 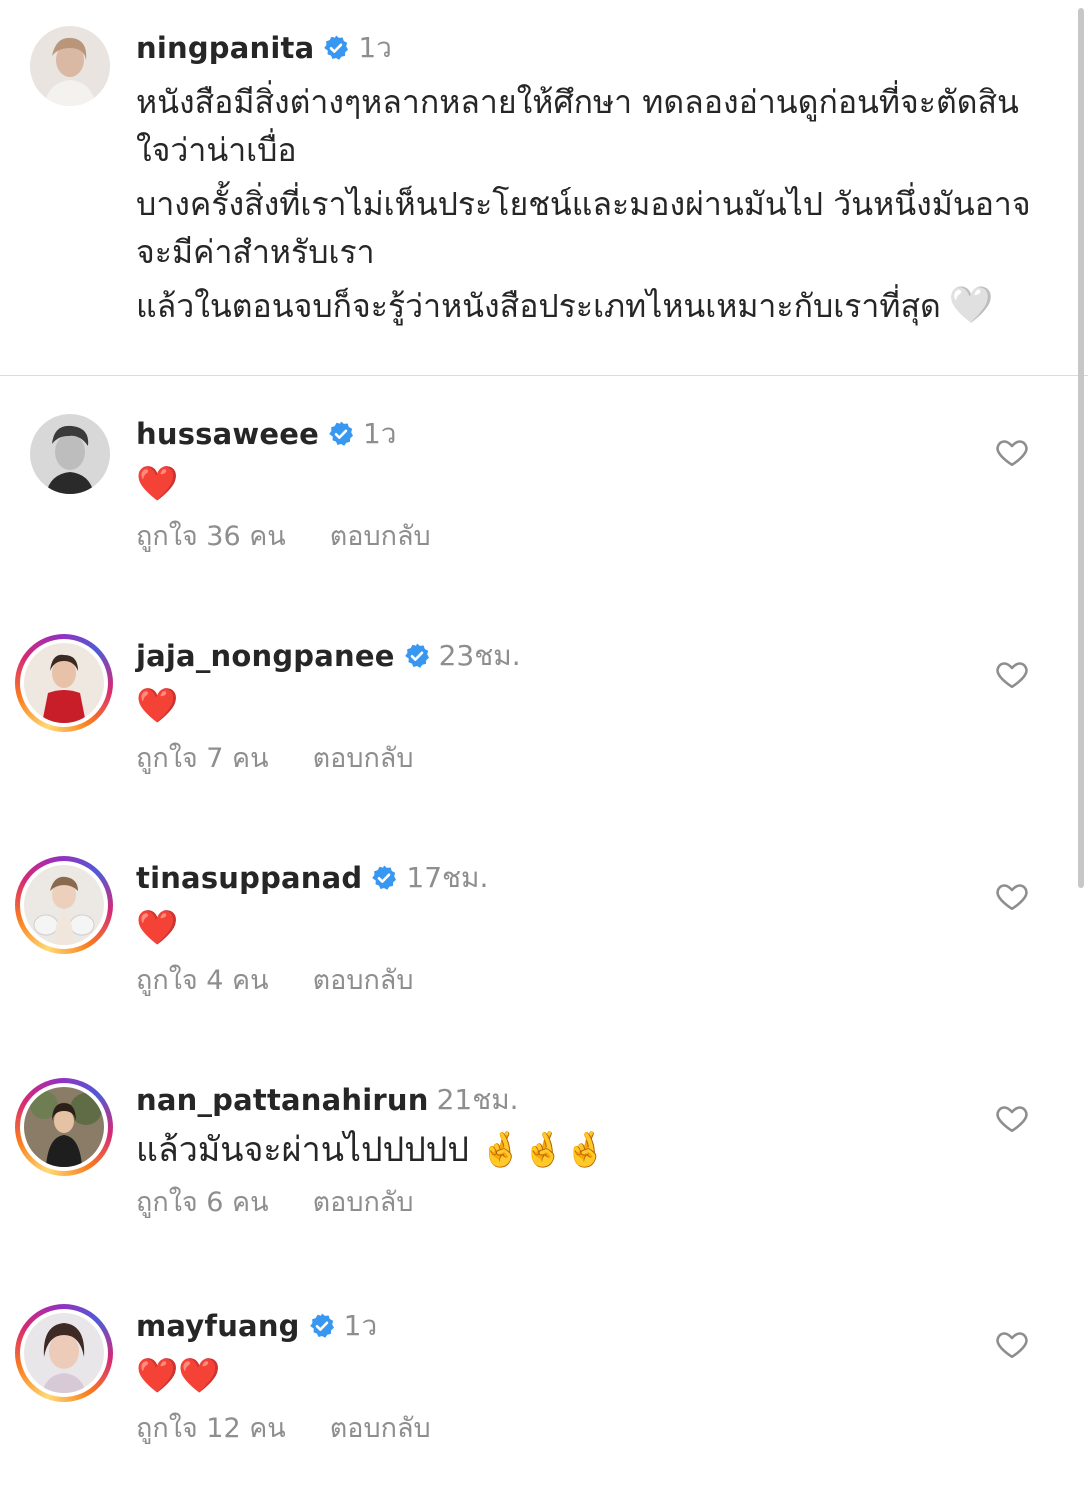 I want to click on comment-header: nan_pattanahirun 21ชม., so click(x=327, y=1100).